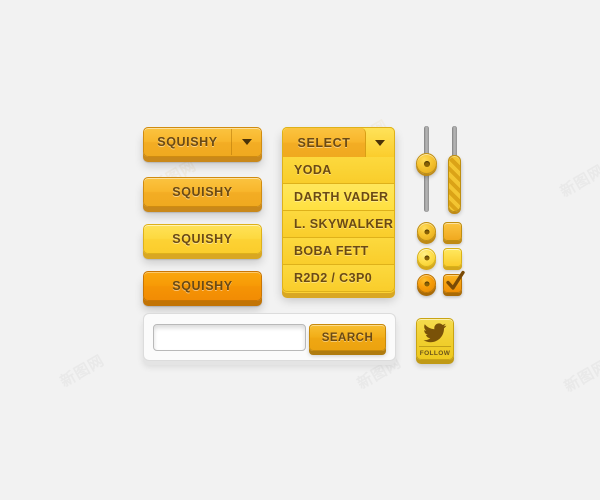  I want to click on select-option-darth-vader: DARTH VADER, so click(338, 197).